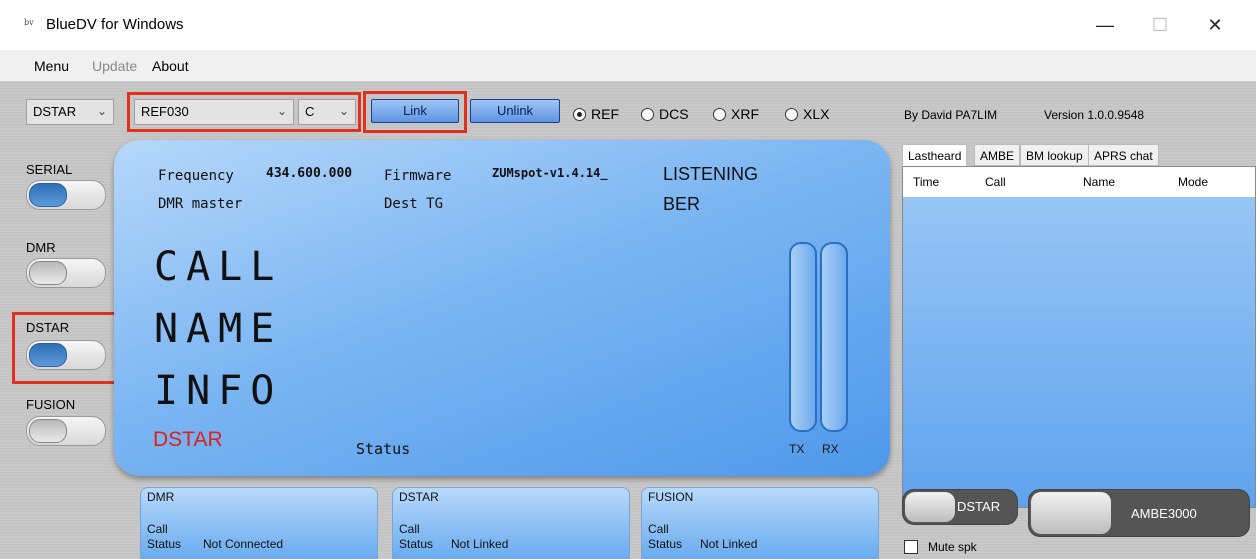 The image size is (1256, 559). What do you see at coordinates (1094, 115) in the screenshot?
I see `version-label: Version 1.0.0.9548` at bounding box center [1094, 115].